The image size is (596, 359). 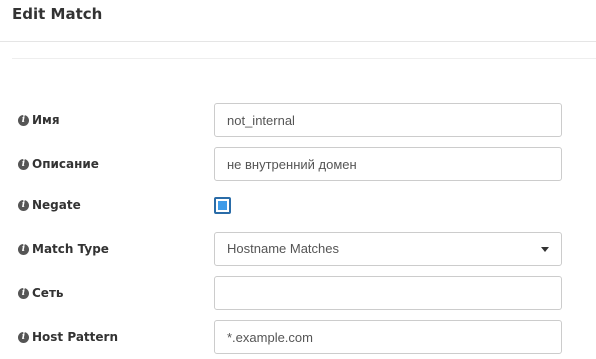 I want to click on row-name: i Имя, so click(x=298, y=120).